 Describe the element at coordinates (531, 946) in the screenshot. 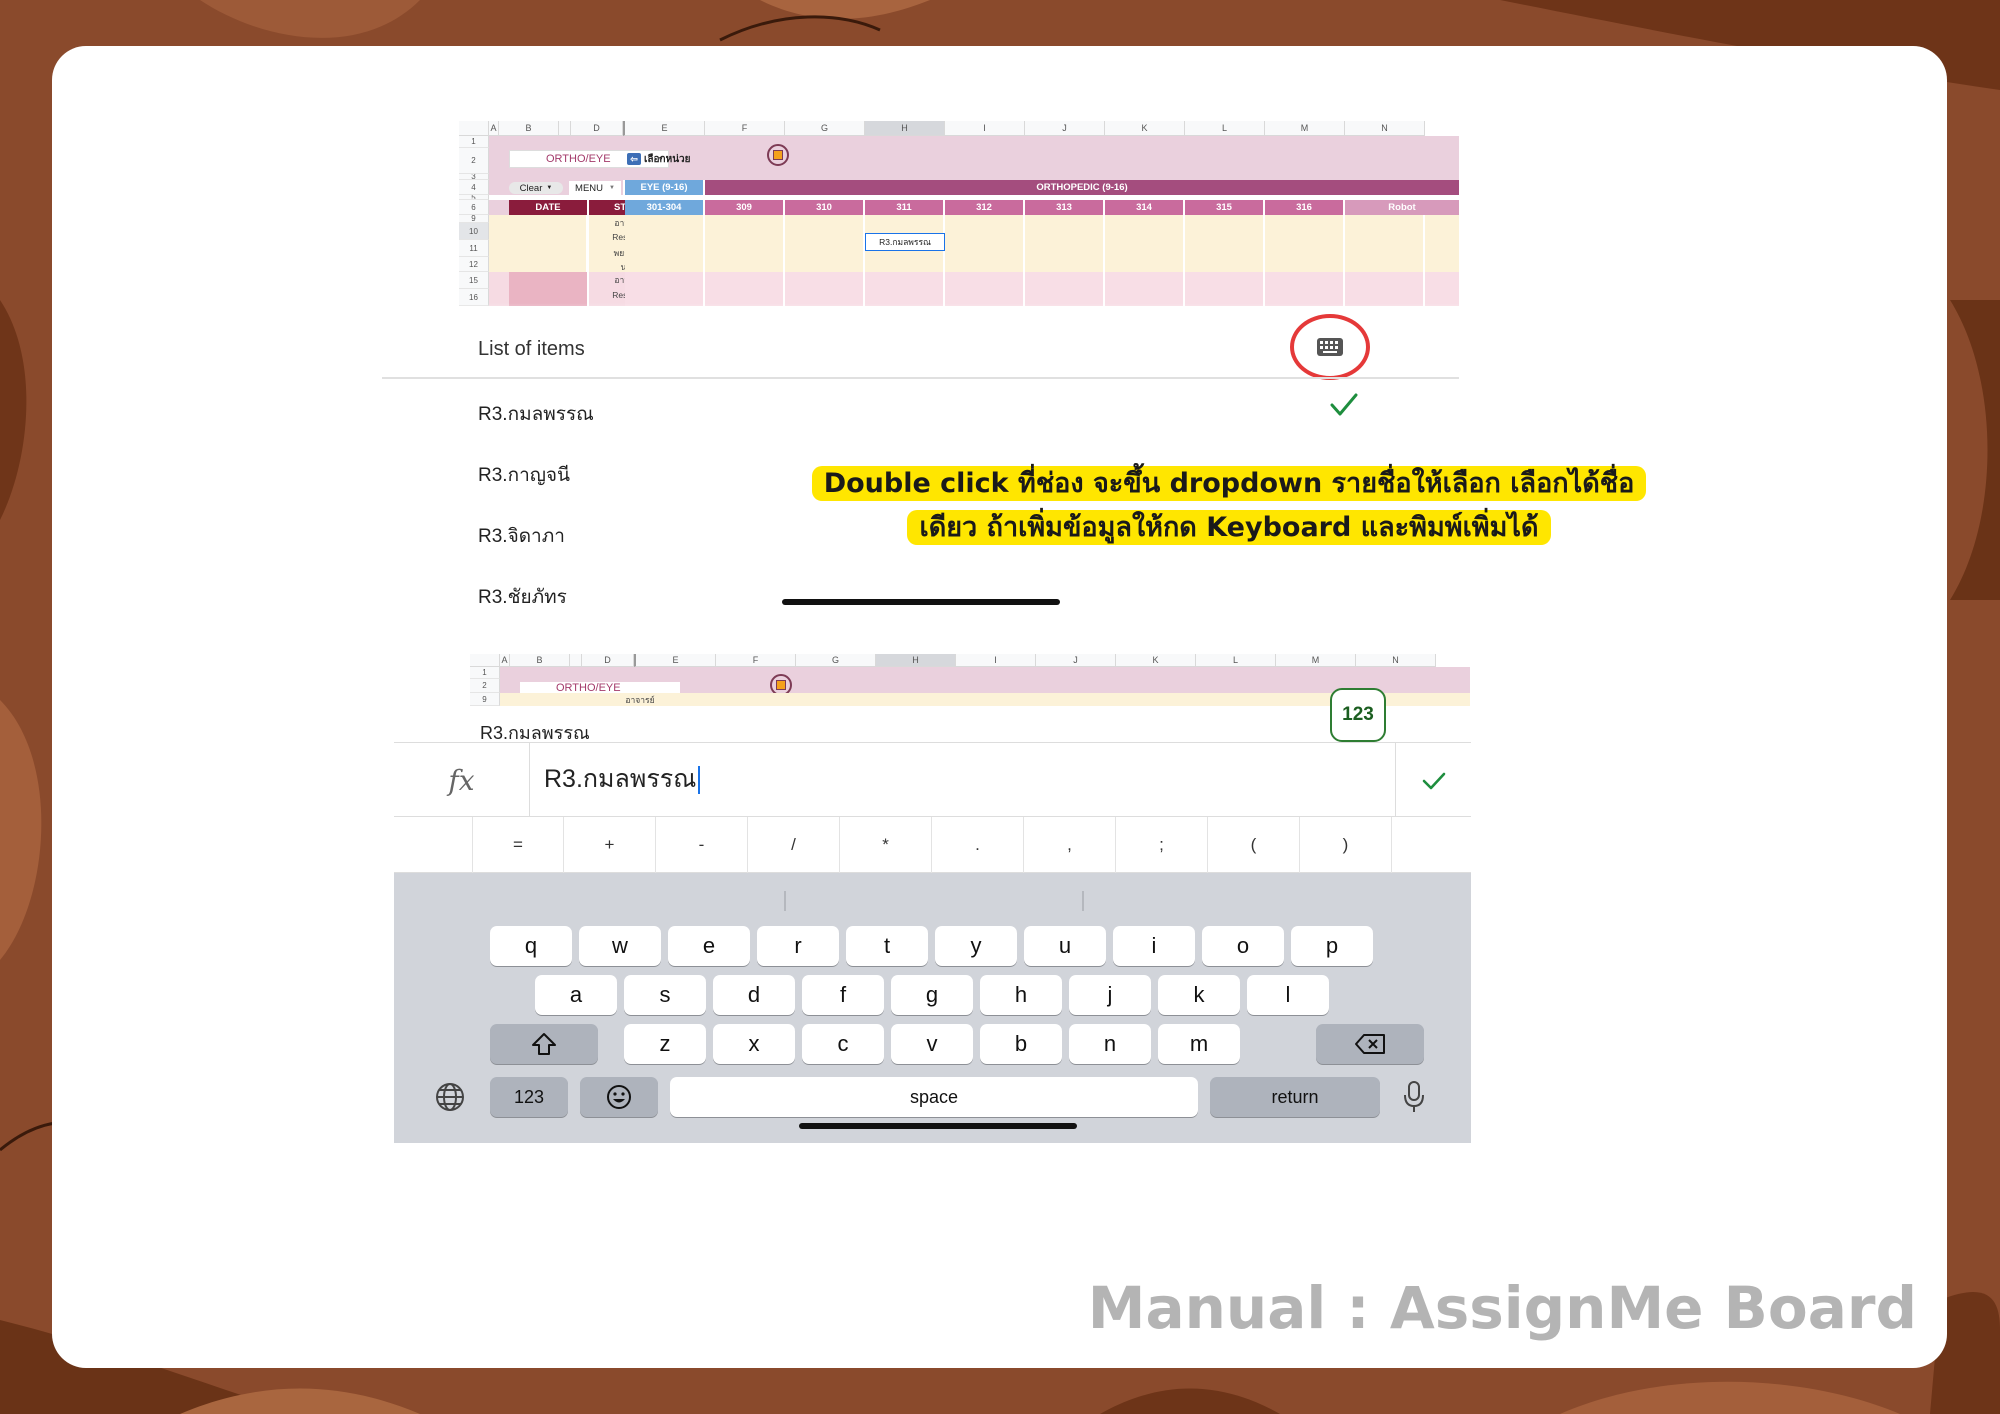

I see `key-q: q` at that location.